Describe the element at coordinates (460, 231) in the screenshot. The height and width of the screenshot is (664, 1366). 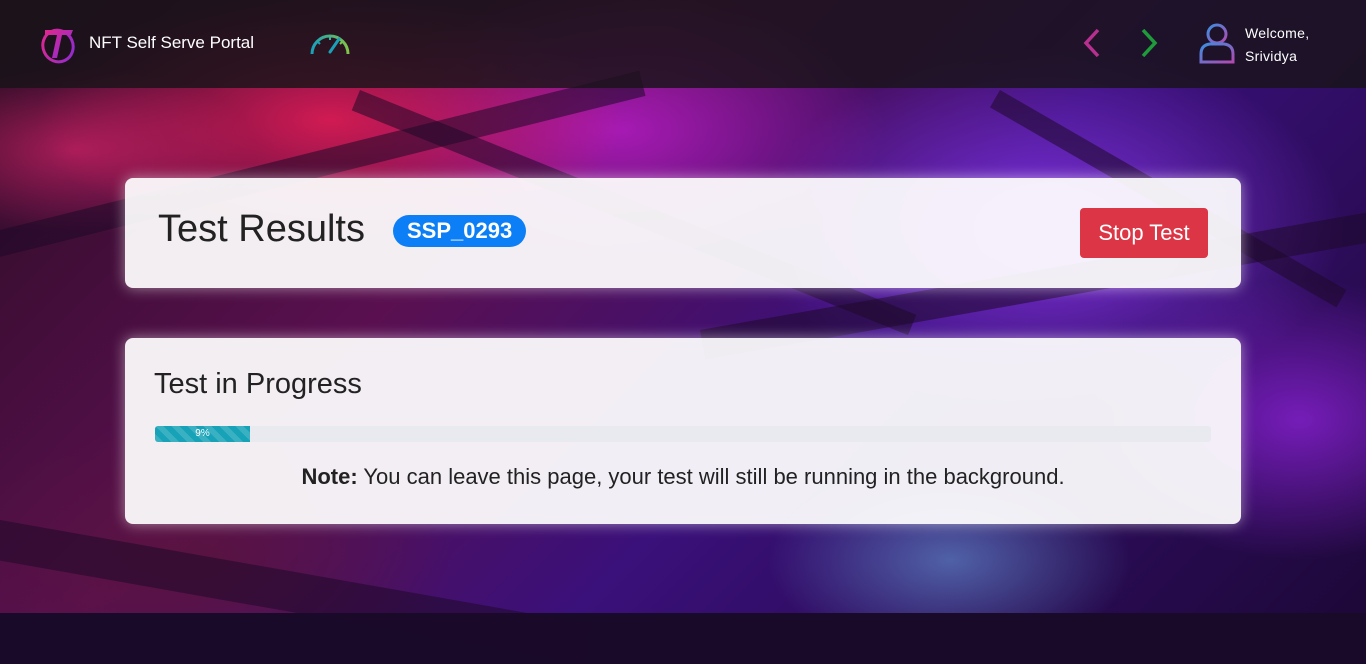
I see `test-id-badge: SSP_0293` at that location.